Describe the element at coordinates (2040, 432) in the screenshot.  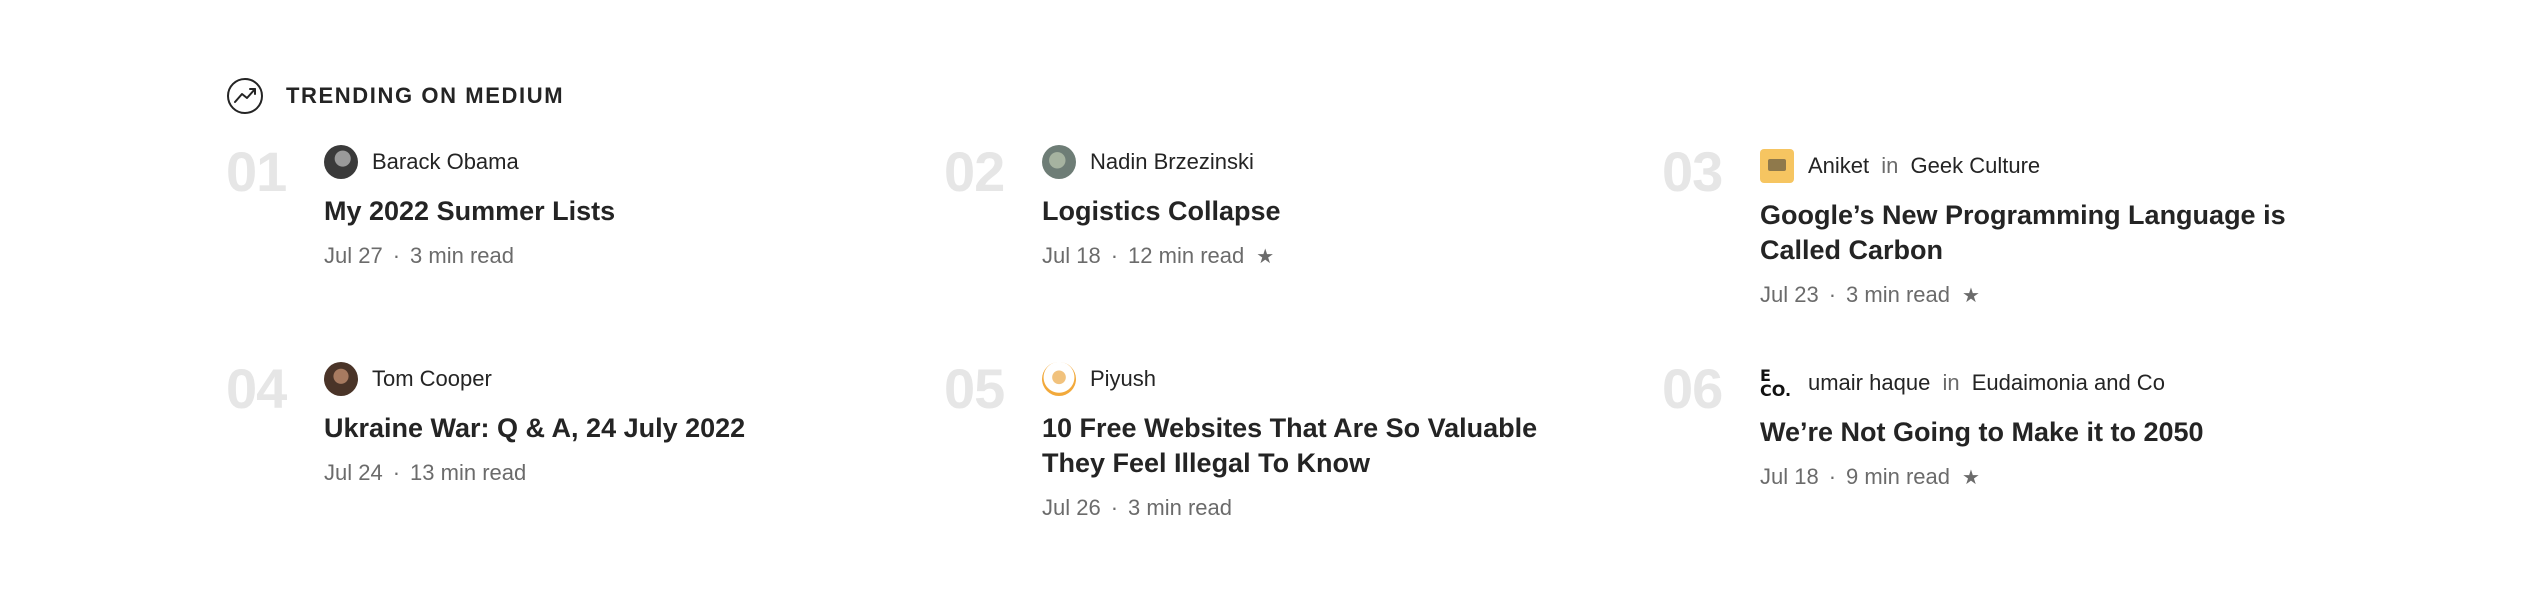
I see `article-title: We’re Not Going to Make it to 2050` at that location.